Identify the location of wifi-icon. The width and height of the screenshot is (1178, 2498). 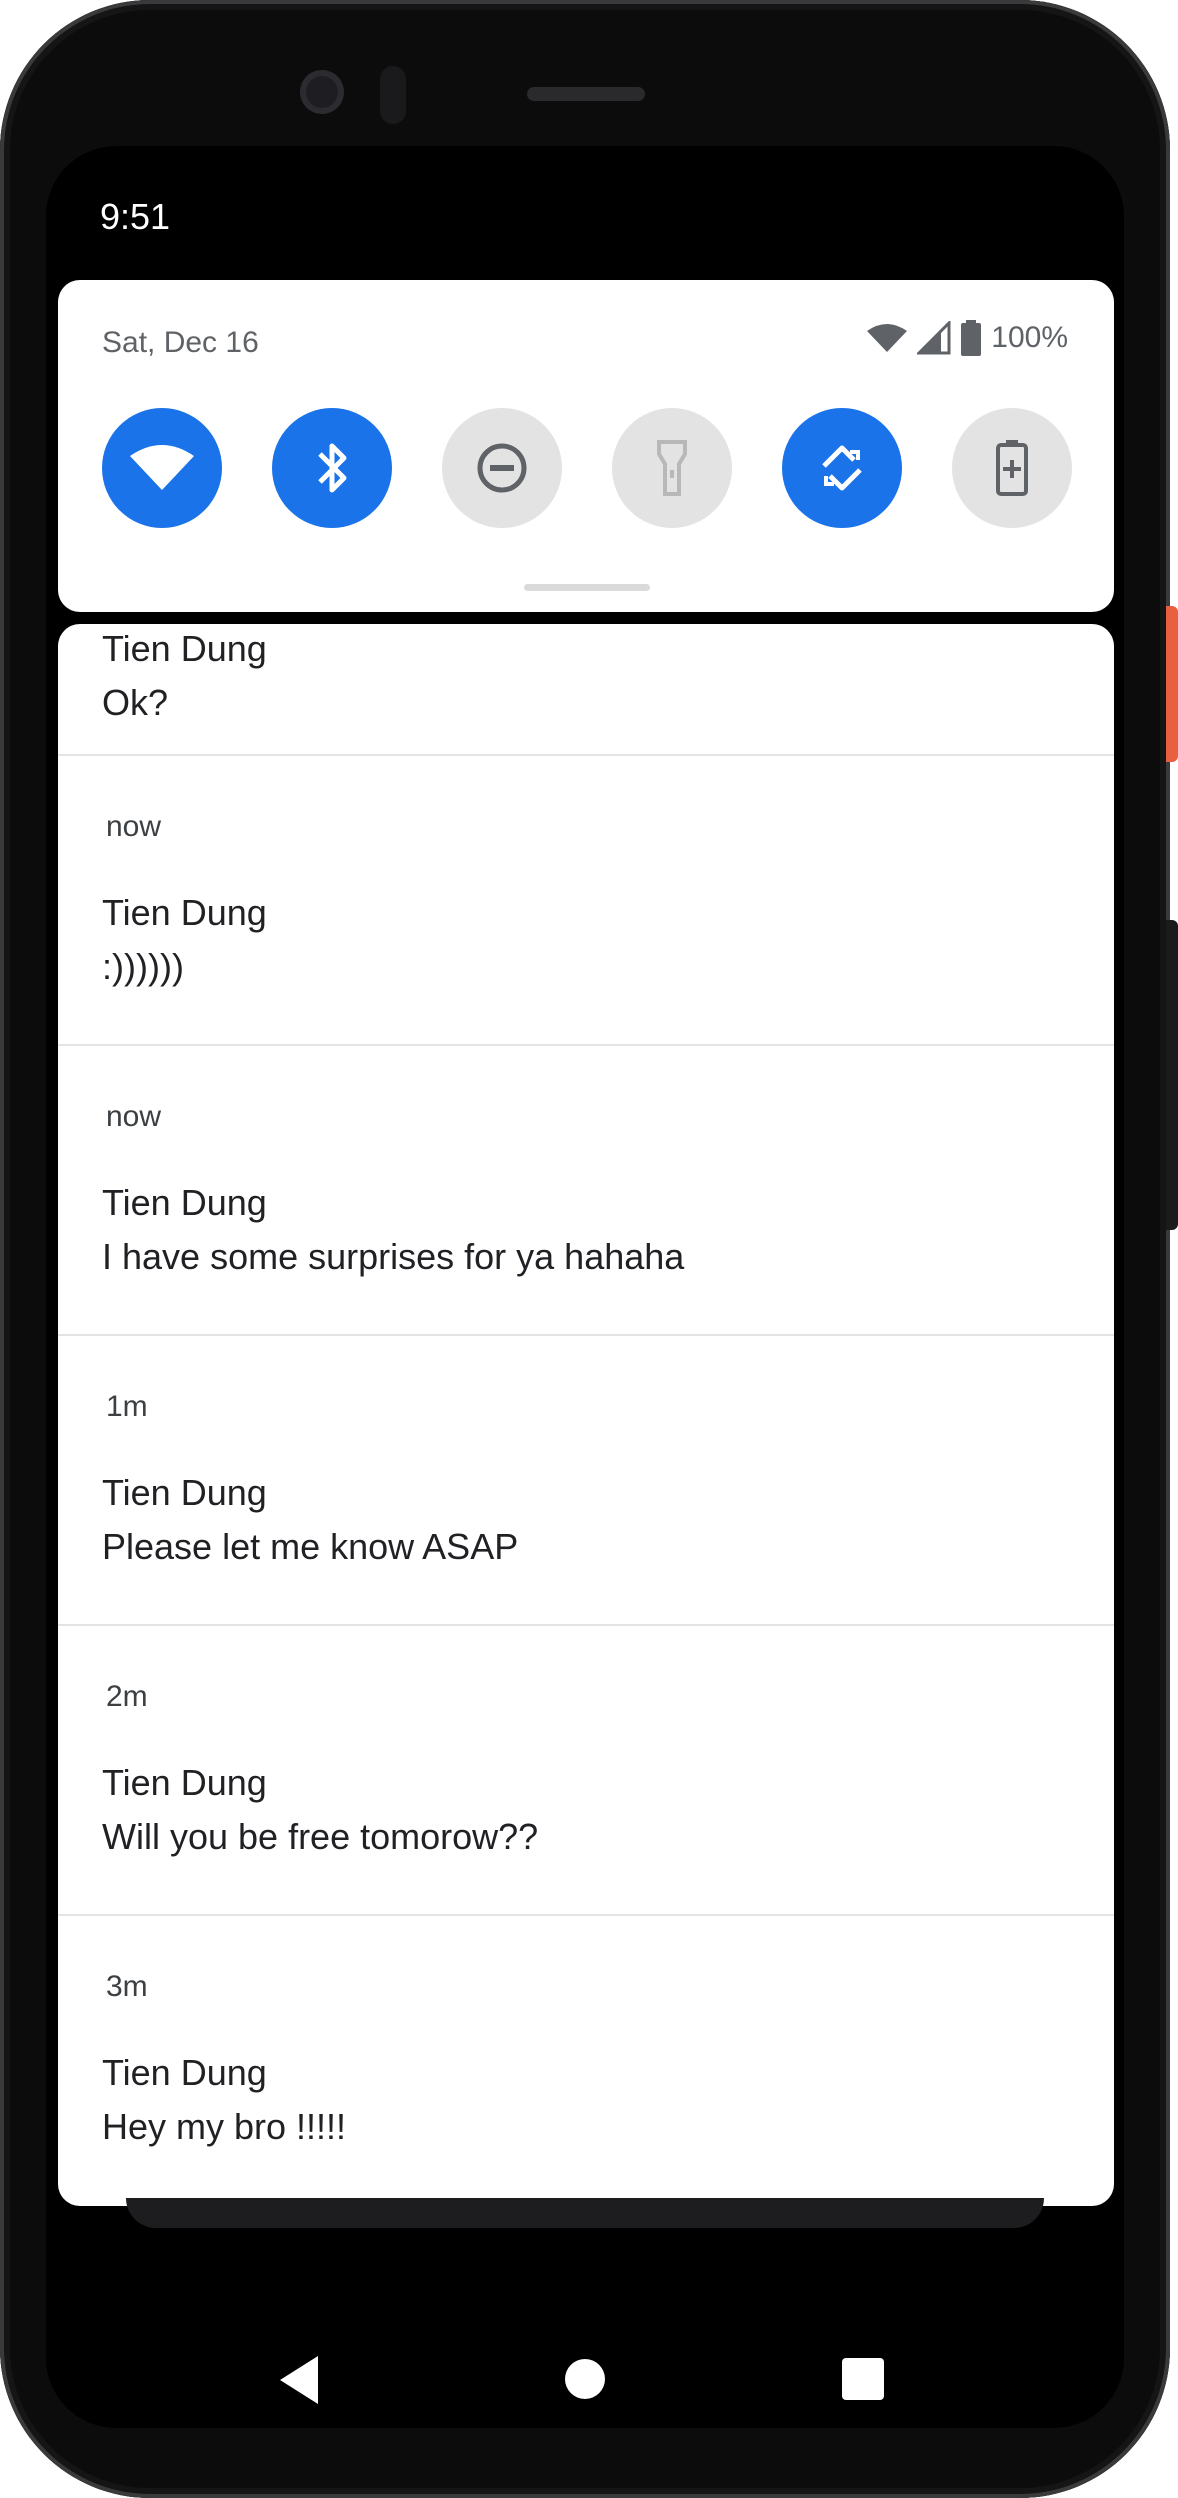
(162, 467).